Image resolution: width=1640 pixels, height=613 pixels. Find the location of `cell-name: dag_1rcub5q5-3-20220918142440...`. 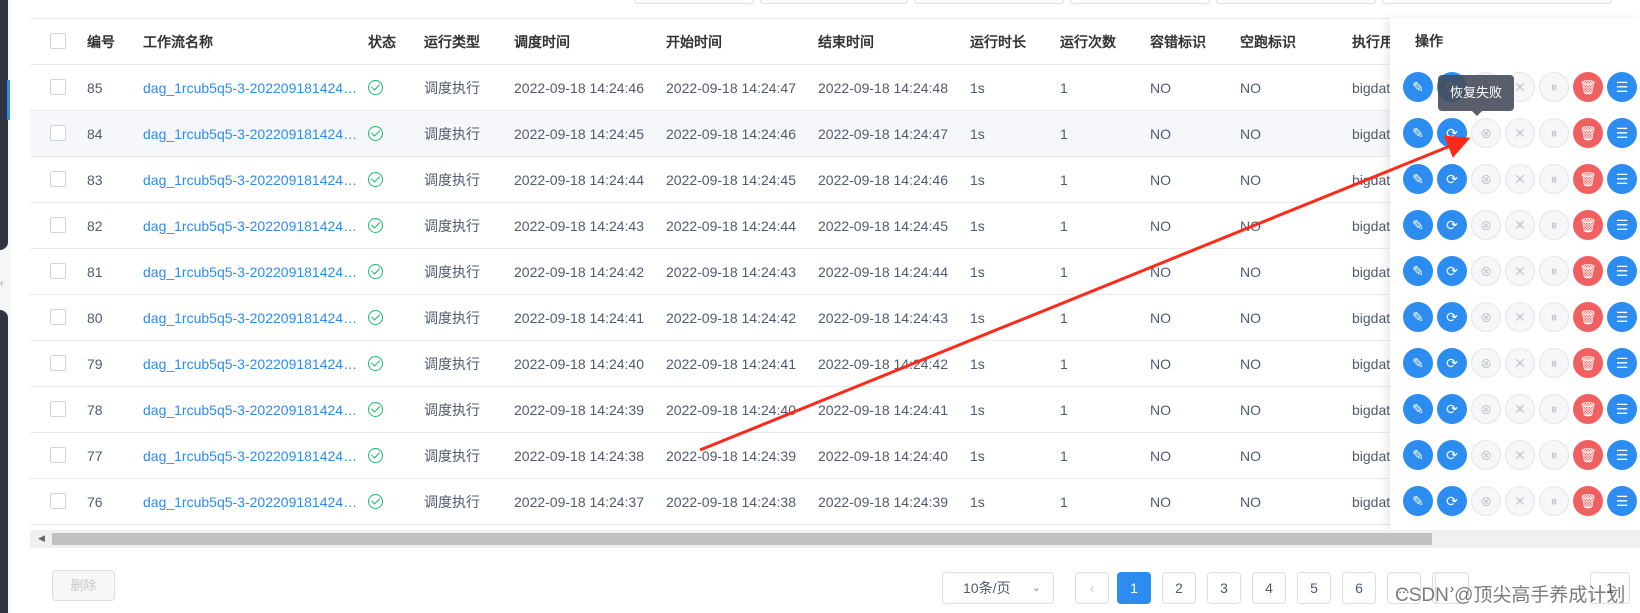

cell-name: dag_1rcub5q5-3-20220918142440... is located at coordinates (253, 364).